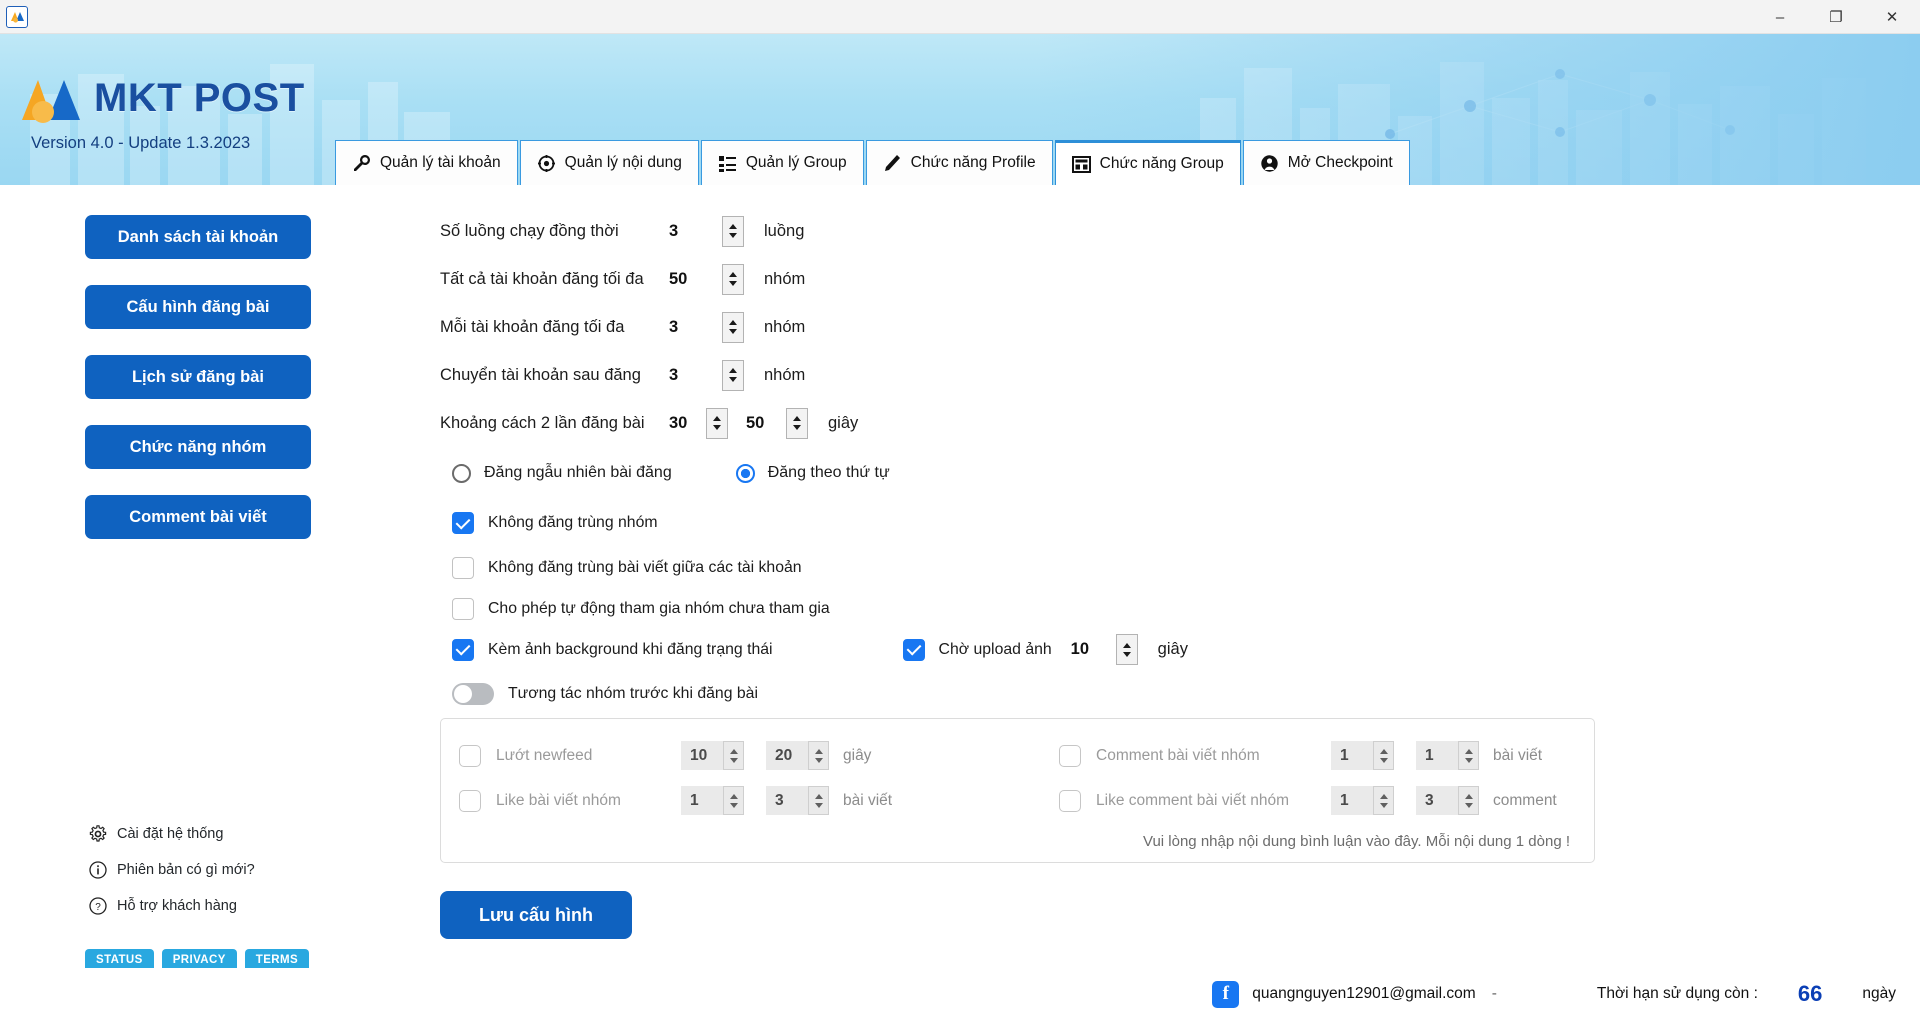 The image size is (1920, 1020). I want to click on sidebar-link-ho-tro-khach-hang: ? Hỗ trợ khách hàng, so click(171, 905).